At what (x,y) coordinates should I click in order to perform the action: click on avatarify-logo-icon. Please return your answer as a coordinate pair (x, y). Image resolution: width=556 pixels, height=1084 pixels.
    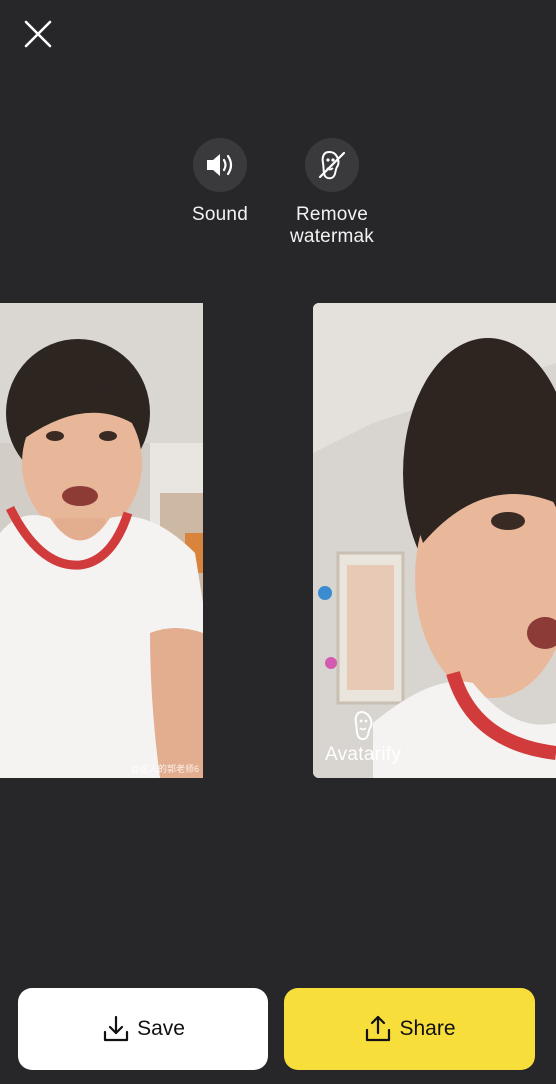
    Looking at the image, I should click on (363, 725).